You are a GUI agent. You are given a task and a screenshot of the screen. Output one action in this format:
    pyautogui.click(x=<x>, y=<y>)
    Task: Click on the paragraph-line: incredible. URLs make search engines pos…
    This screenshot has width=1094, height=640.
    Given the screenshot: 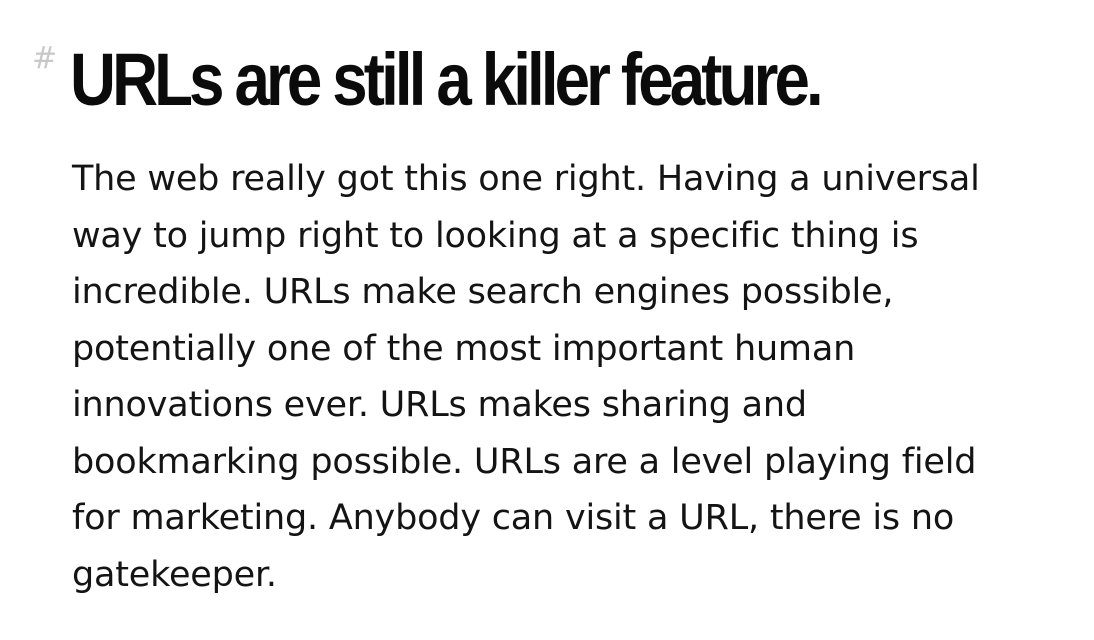 What is the action you would take?
    pyautogui.click(x=483, y=292)
    